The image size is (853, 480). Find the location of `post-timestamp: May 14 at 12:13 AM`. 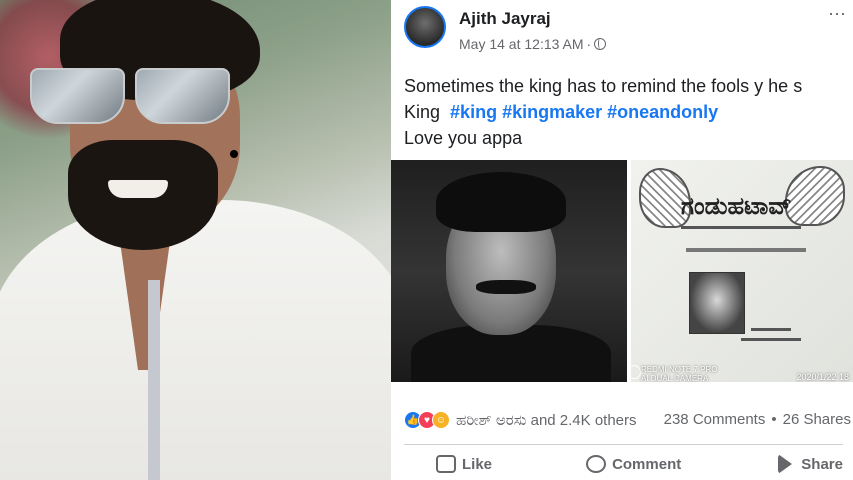

post-timestamp: May 14 at 12:13 AM is located at coordinates (521, 44).